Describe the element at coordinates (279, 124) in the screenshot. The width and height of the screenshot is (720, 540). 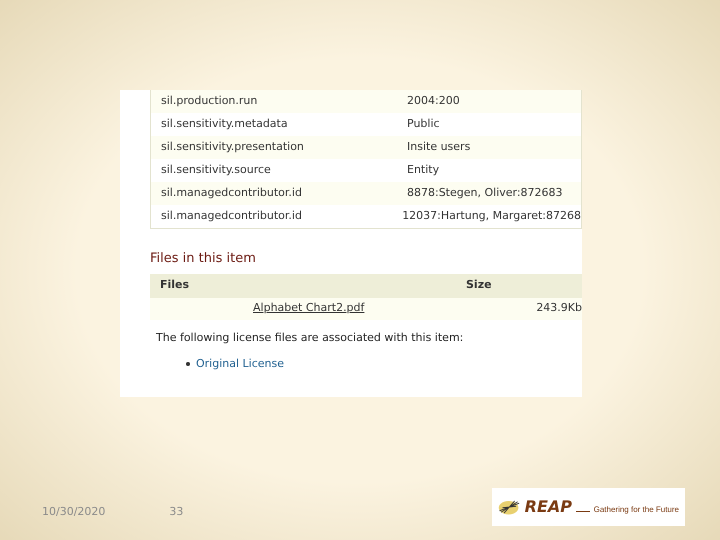
I see `metadata-field: sil.sensitivity.metadata` at that location.